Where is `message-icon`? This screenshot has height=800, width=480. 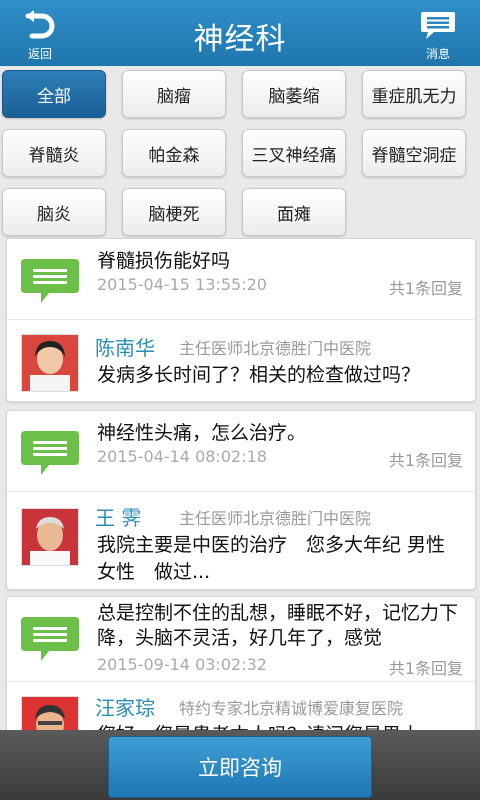 message-icon is located at coordinates (438, 25).